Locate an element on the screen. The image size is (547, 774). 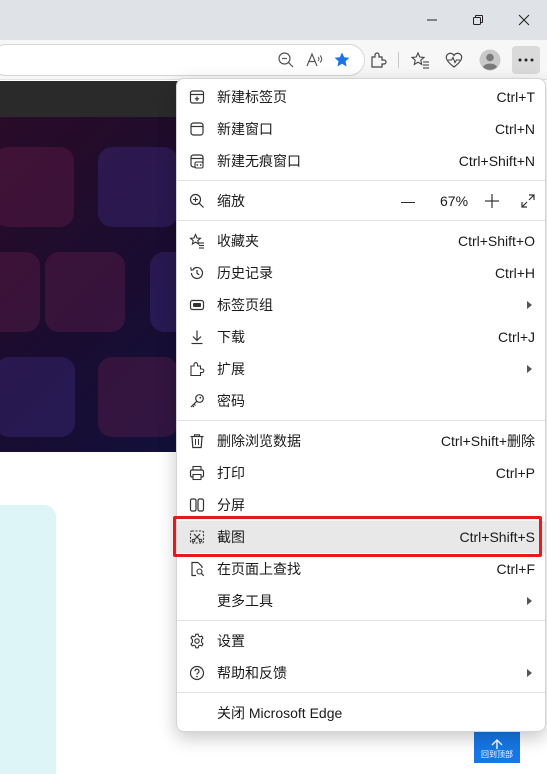
zoom-out-icon is located at coordinates (286, 60).